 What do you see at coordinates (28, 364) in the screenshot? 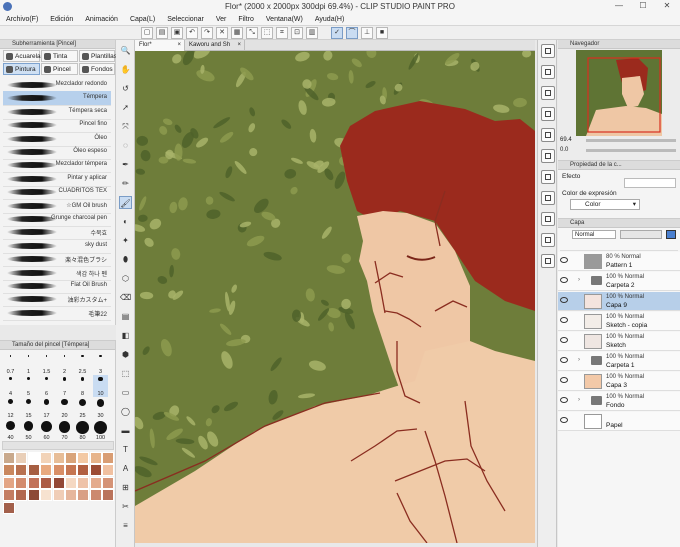
I see `brush-size-option: 1` at bounding box center [28, 364].